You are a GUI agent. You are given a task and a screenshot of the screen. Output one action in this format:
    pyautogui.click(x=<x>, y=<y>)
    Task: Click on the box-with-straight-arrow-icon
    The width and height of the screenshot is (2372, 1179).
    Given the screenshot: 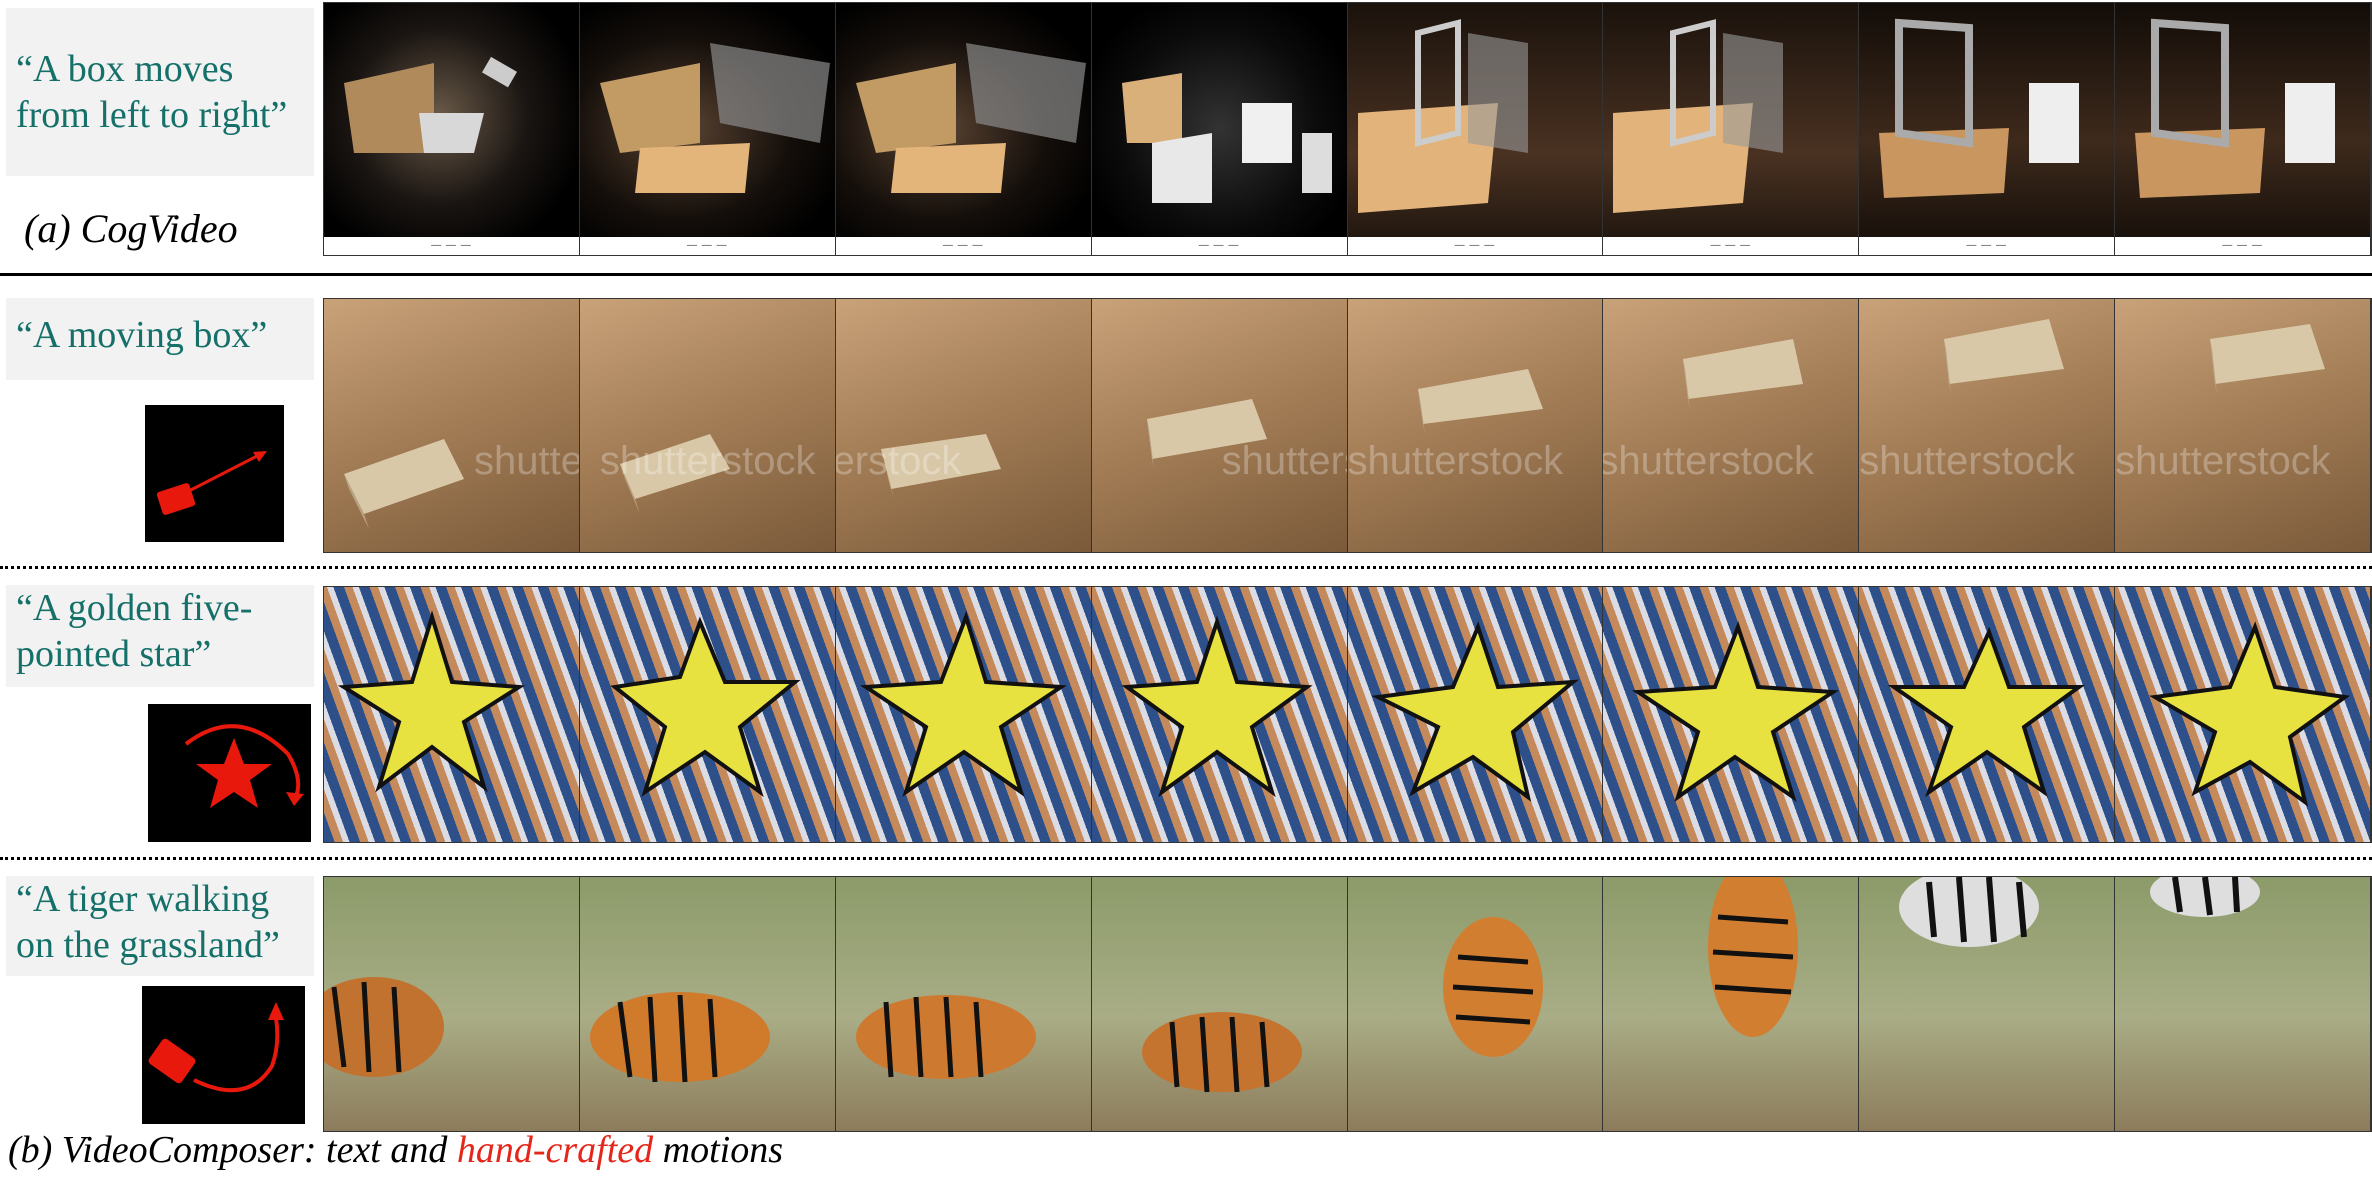 What is the action you would take?
    pyautogui.click(x=214, y=473)
    